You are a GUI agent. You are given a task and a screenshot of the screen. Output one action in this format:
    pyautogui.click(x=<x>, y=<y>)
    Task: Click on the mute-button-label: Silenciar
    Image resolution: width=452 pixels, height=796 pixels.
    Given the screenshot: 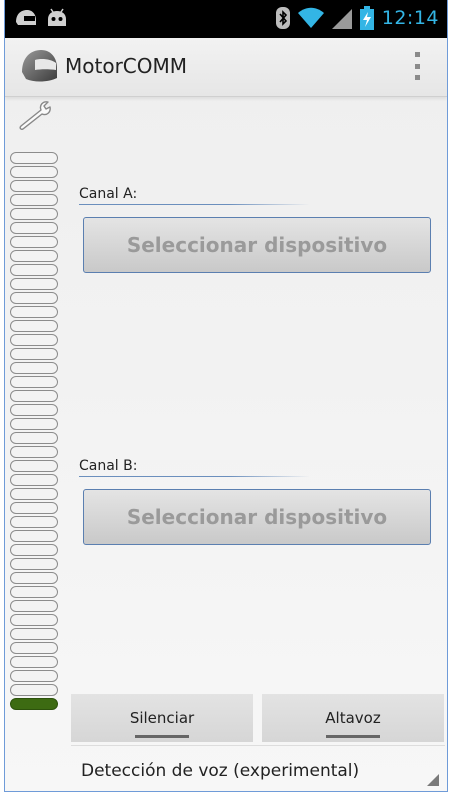 What is the action you would take?
    pyautogui.click(x=162, y=718)
    